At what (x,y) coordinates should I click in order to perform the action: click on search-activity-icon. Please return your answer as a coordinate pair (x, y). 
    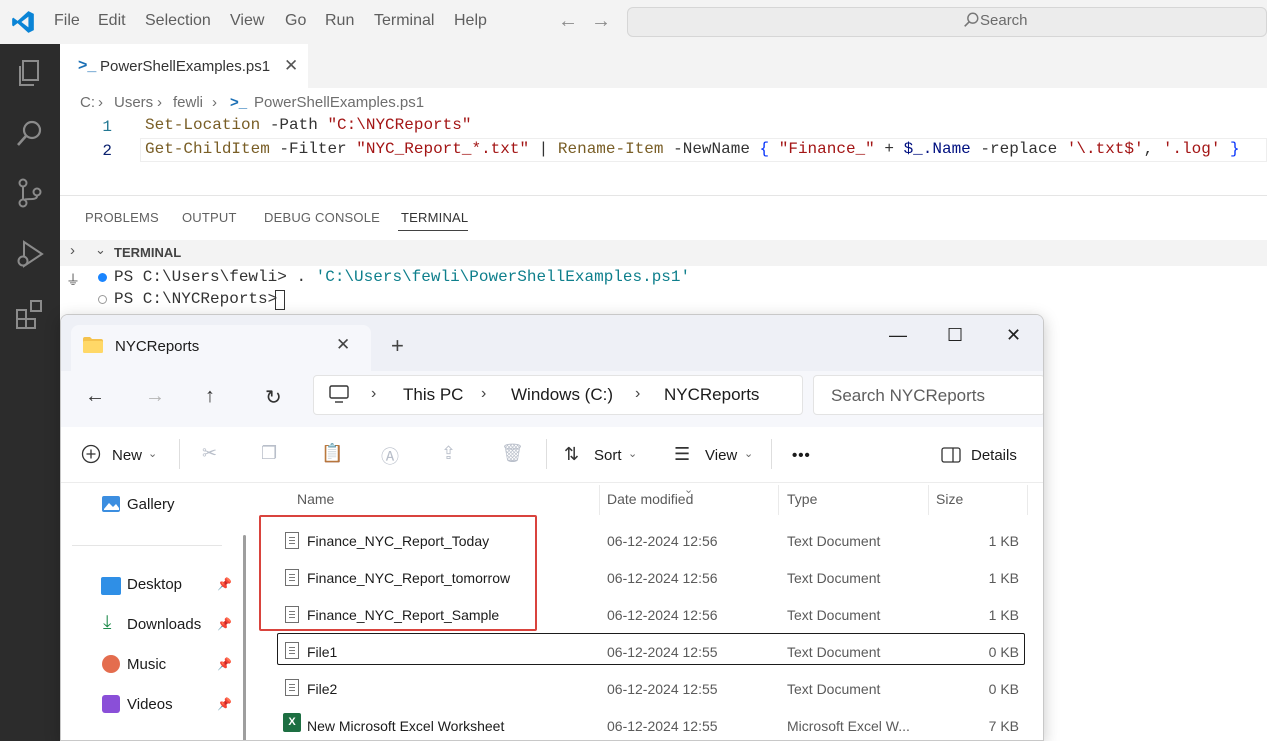
    Looking at the image, I should click on (30, 133).